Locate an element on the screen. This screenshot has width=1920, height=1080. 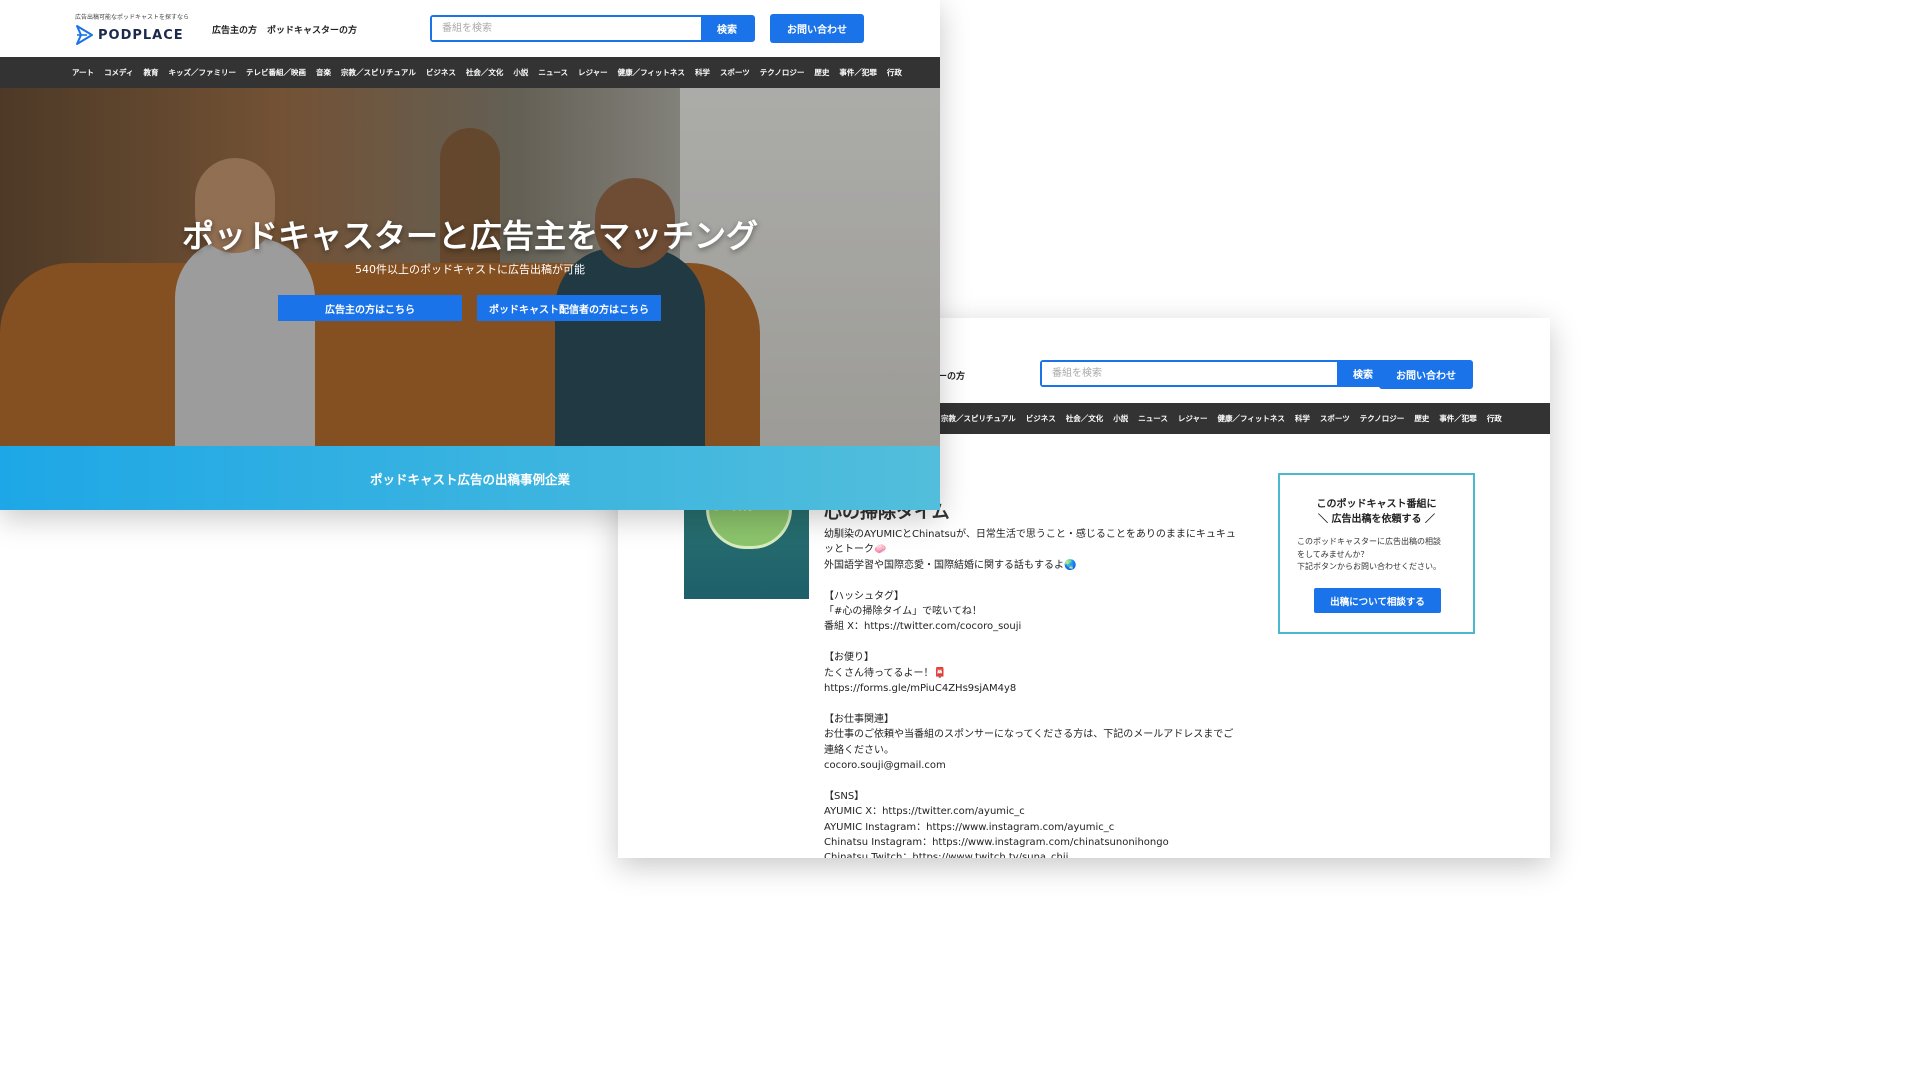
logo: PODPLACE is located at coordinates (129, 35).